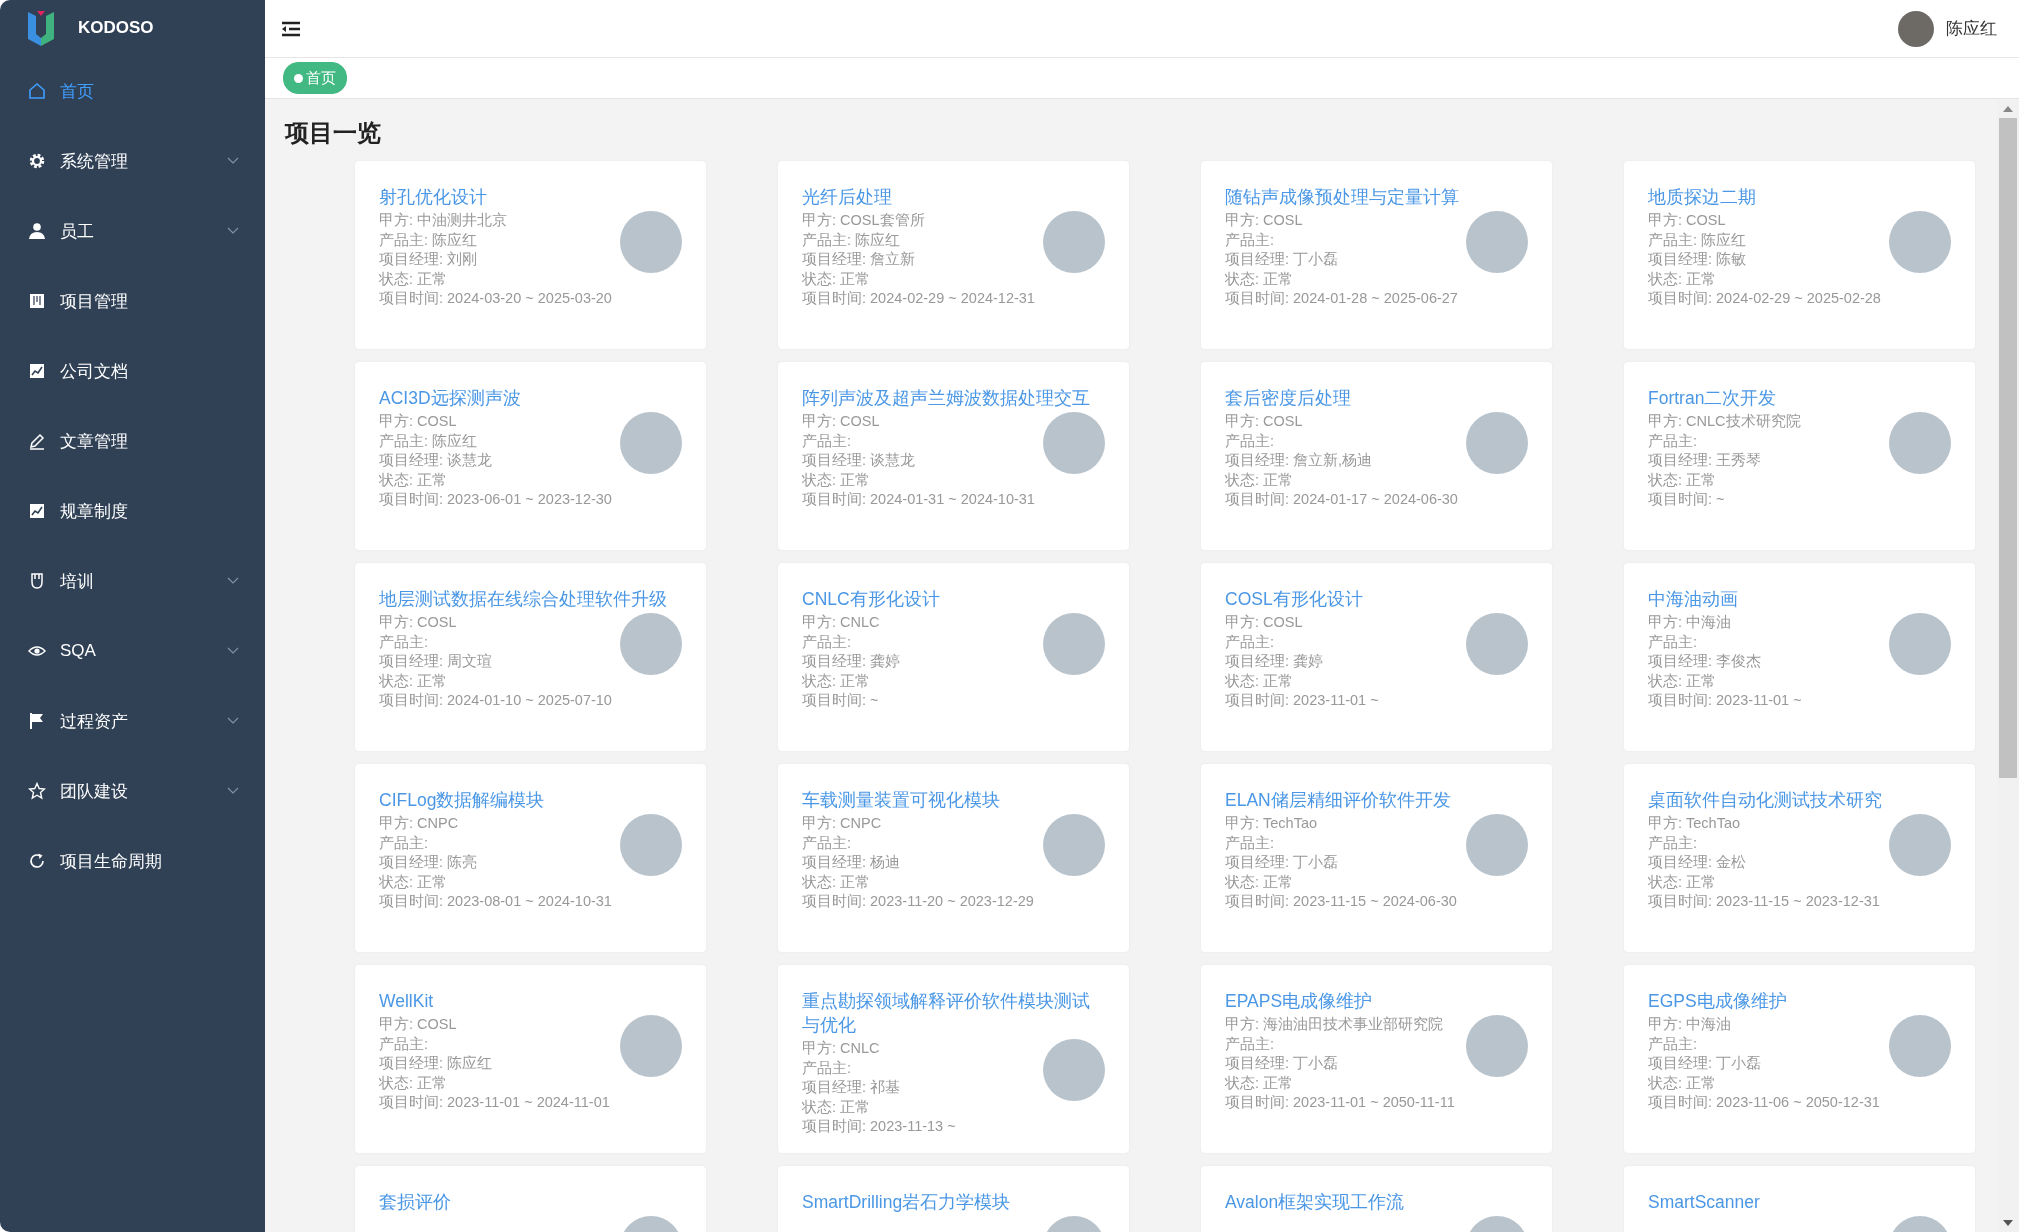  Describe the element at coordinates (1799, 398) in the screenshot. I see `project-title: Fortran二次开发` at that location.